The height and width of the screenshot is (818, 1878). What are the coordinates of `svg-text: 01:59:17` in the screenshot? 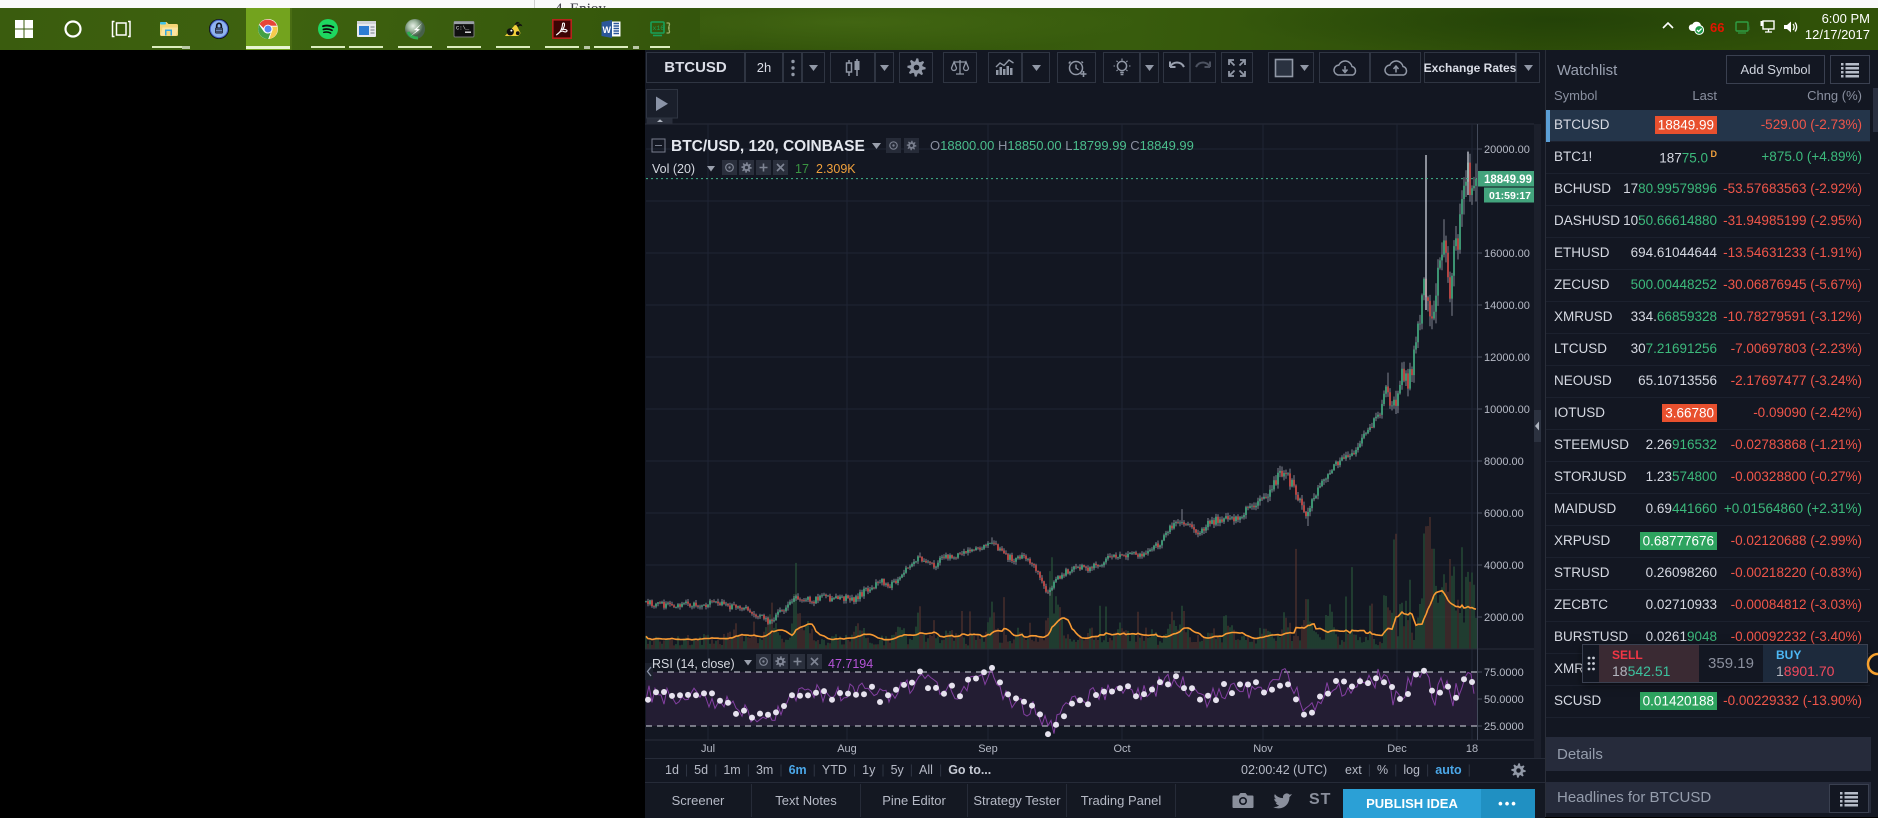 It's located at (1510, 196).